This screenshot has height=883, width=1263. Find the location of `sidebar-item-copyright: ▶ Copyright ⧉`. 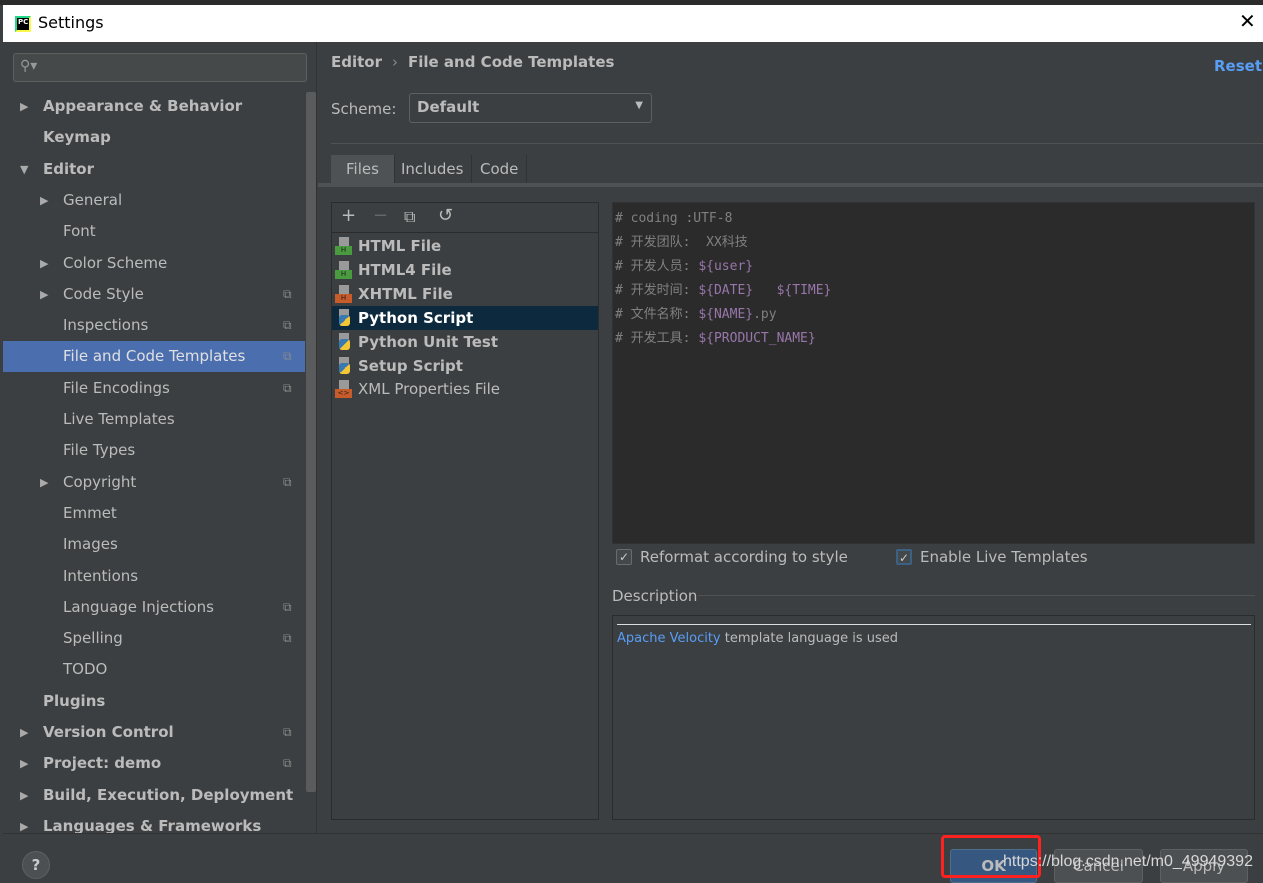

sidebar-item-copyright: ▶ Copyright ⧉ is located at coordinates (154, 482).